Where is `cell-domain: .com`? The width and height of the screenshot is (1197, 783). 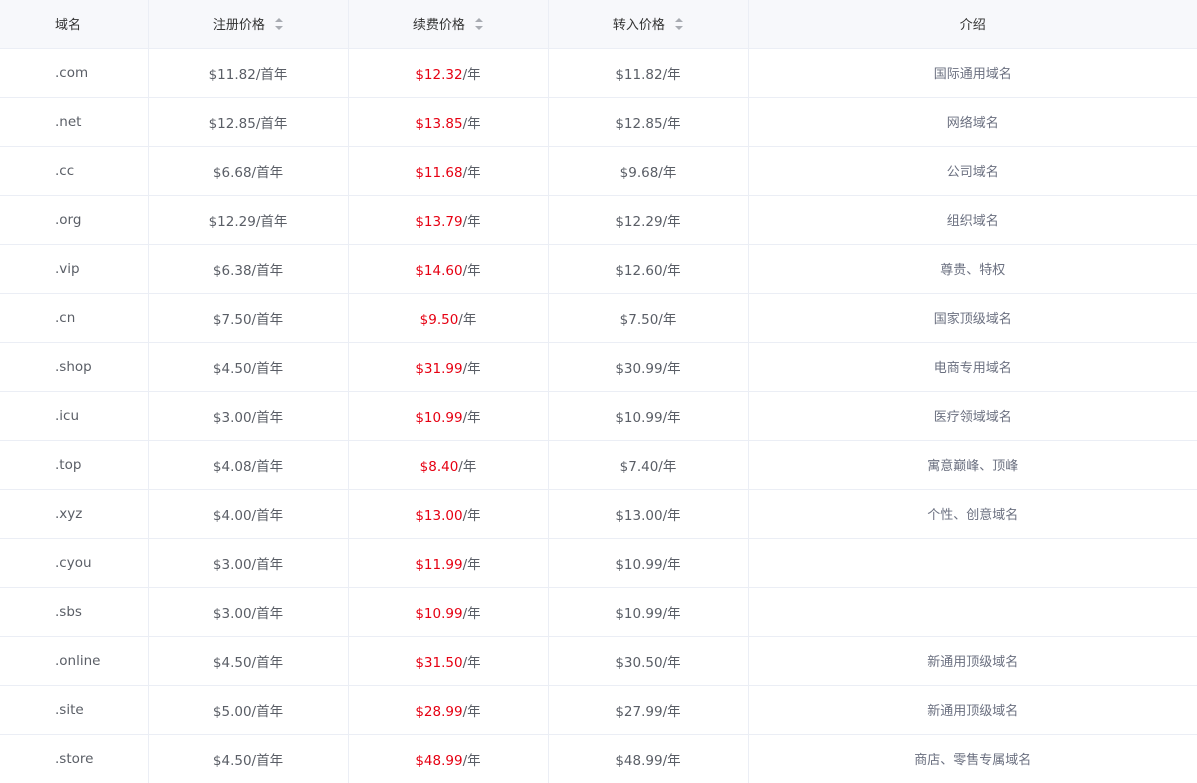 cell-domain: .com is located at coordinates (74, 73).